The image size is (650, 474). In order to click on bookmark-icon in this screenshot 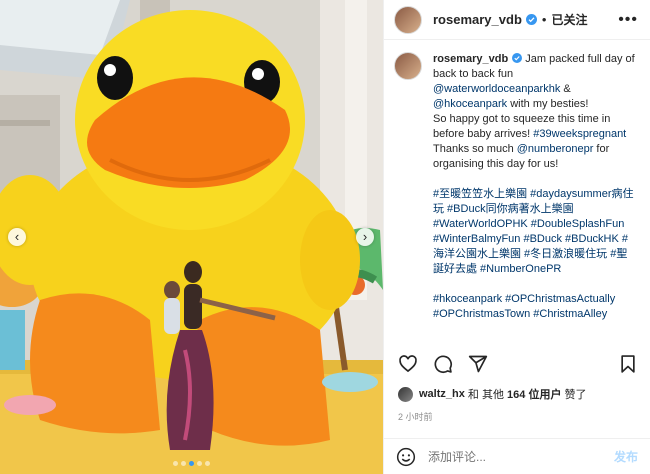, I will do `click(628, 364)`.